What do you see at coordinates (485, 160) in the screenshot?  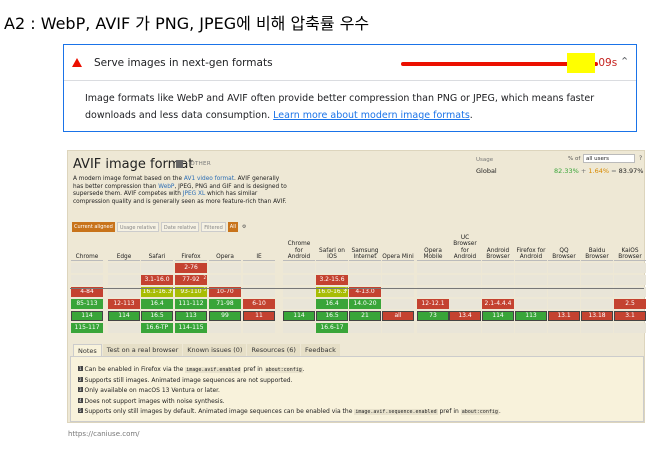 I see `usage-label: Usage` at bounding box center [485, 160].